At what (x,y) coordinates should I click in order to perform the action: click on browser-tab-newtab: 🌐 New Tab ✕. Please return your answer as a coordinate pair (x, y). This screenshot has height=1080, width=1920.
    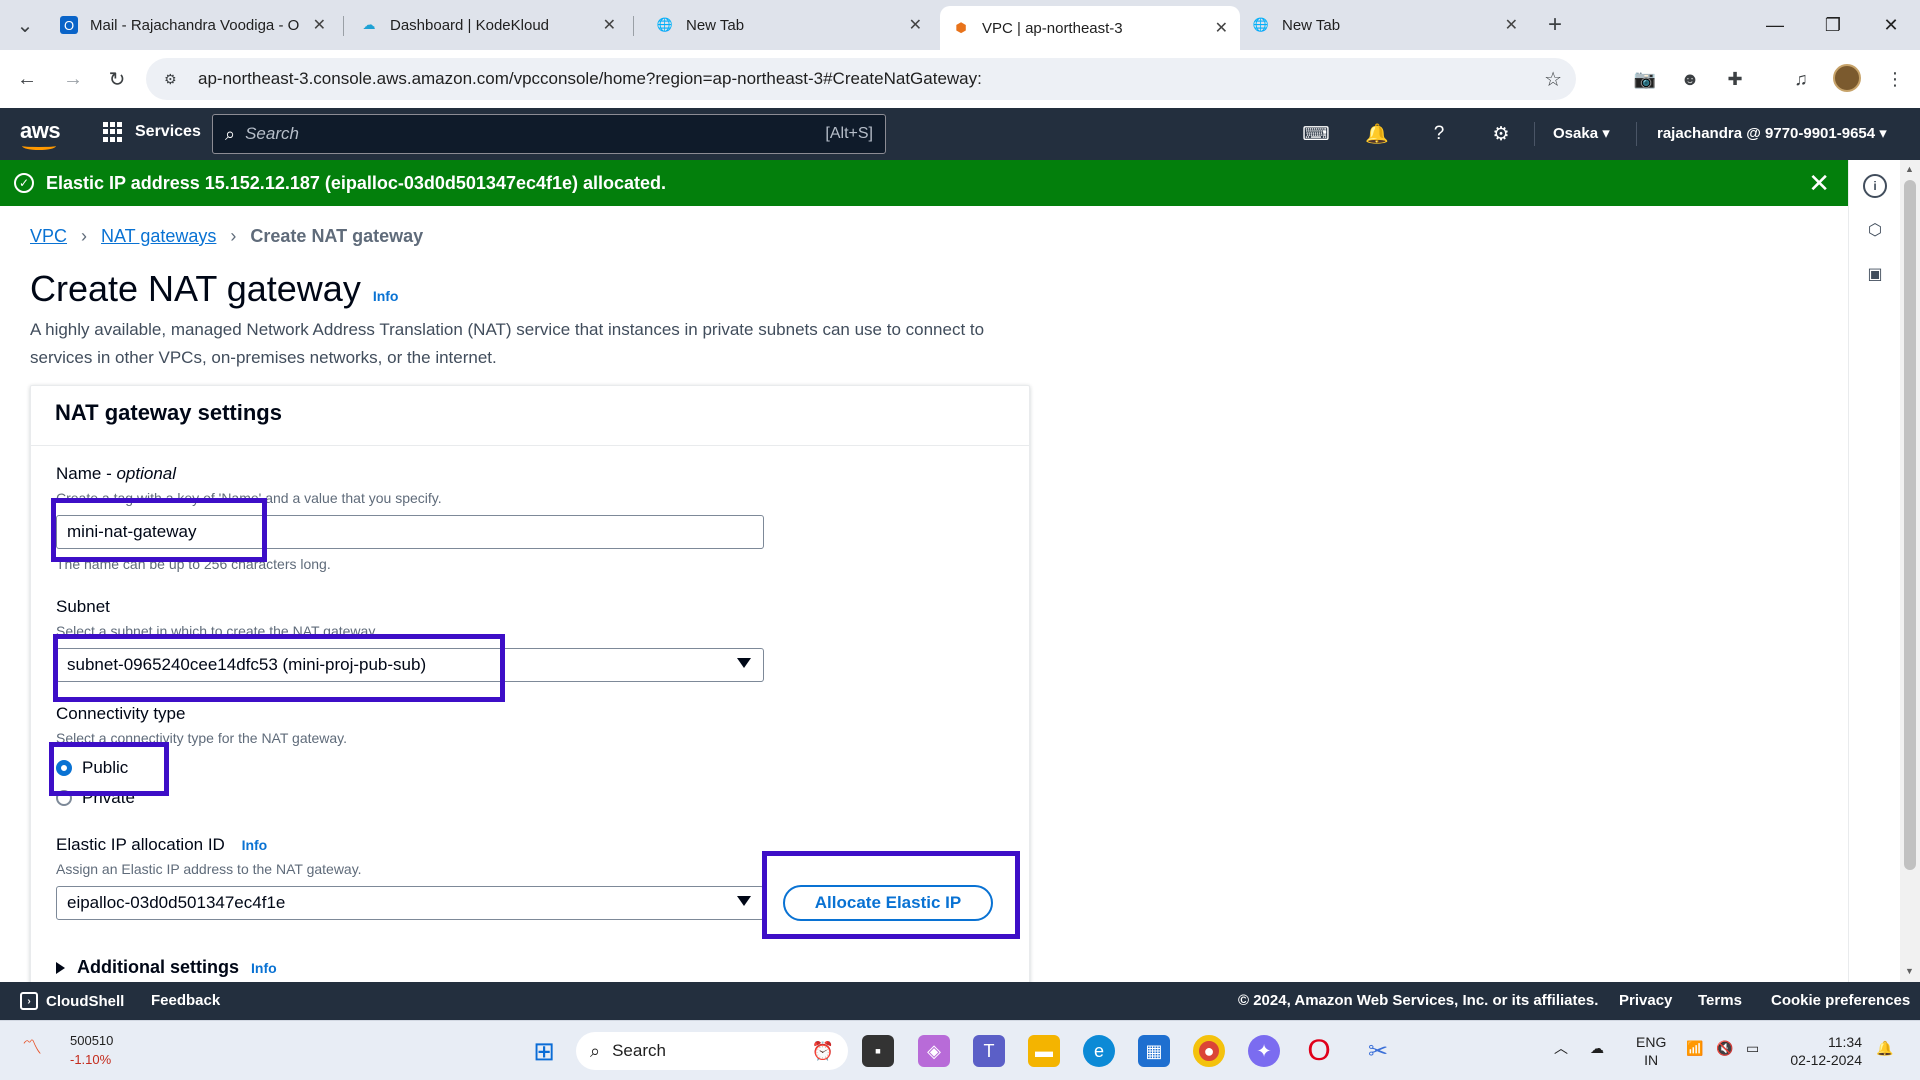
    Looking at the image, I should click on (789, 25).